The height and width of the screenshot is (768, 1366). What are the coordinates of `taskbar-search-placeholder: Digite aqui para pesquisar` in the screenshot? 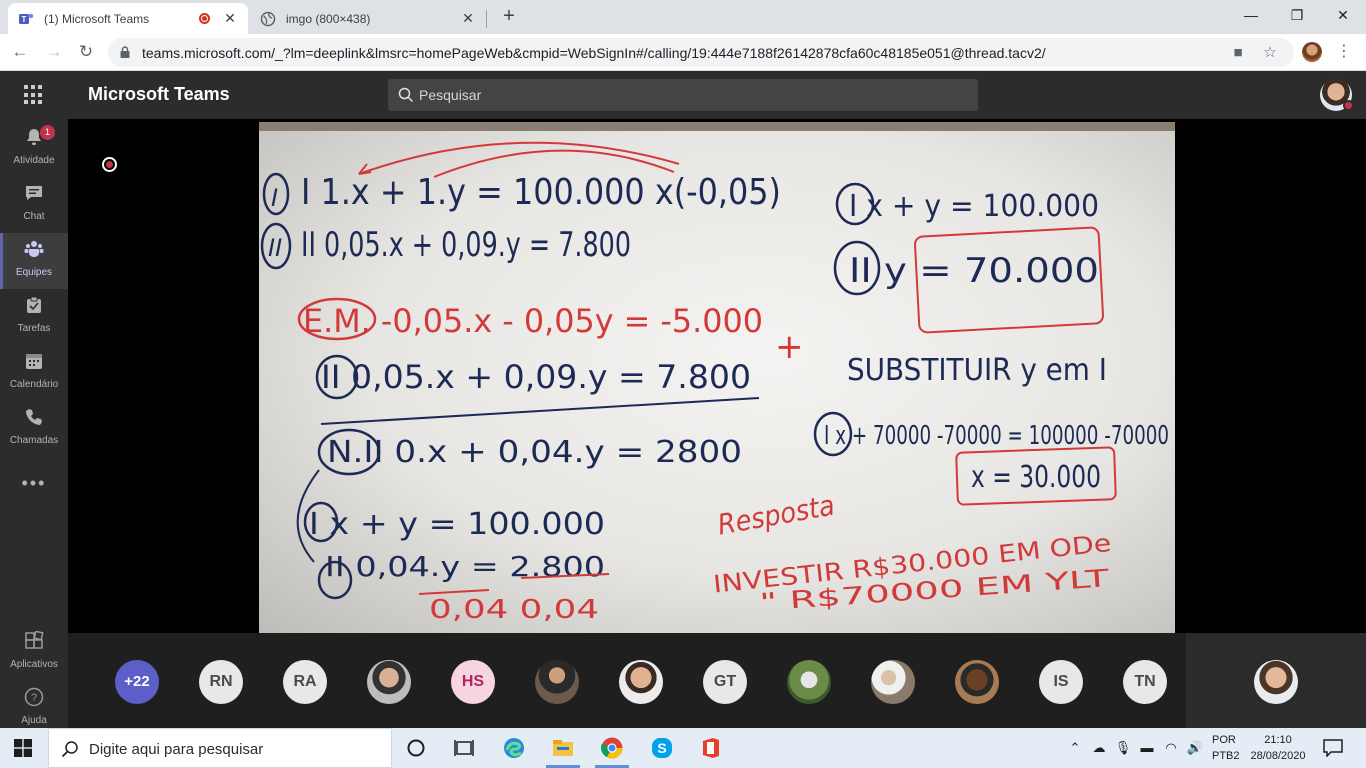 It's located at (176, 749).